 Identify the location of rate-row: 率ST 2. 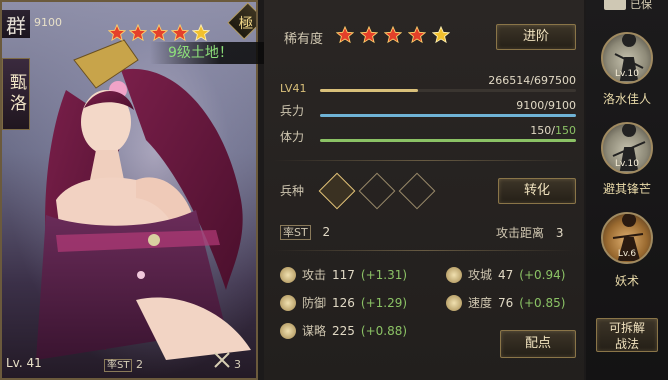
(305, 232).